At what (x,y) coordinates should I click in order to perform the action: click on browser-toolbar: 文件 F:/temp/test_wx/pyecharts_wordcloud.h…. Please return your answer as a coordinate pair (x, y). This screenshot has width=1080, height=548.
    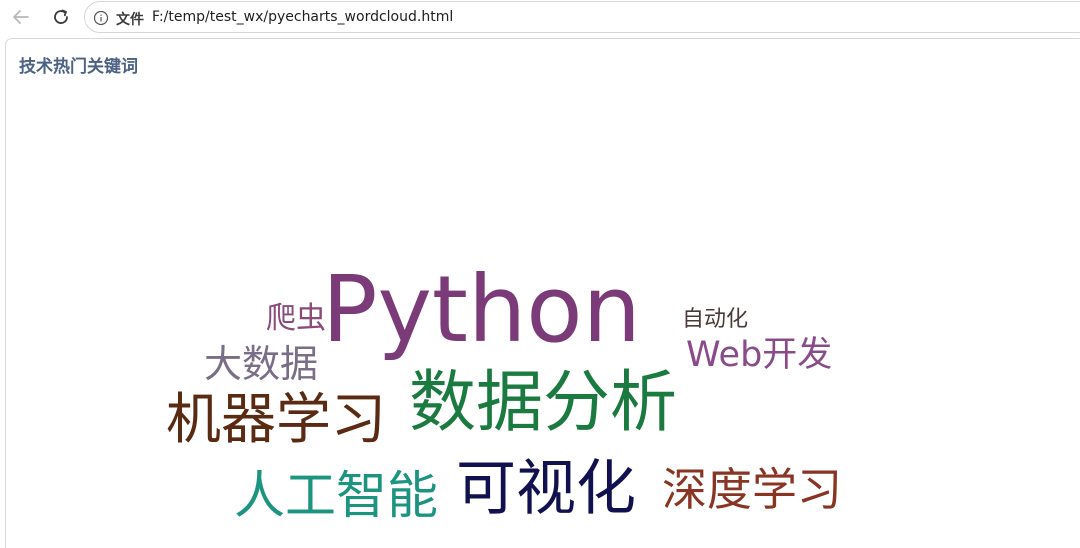
    Looking at the image, I should click on (540, 18).